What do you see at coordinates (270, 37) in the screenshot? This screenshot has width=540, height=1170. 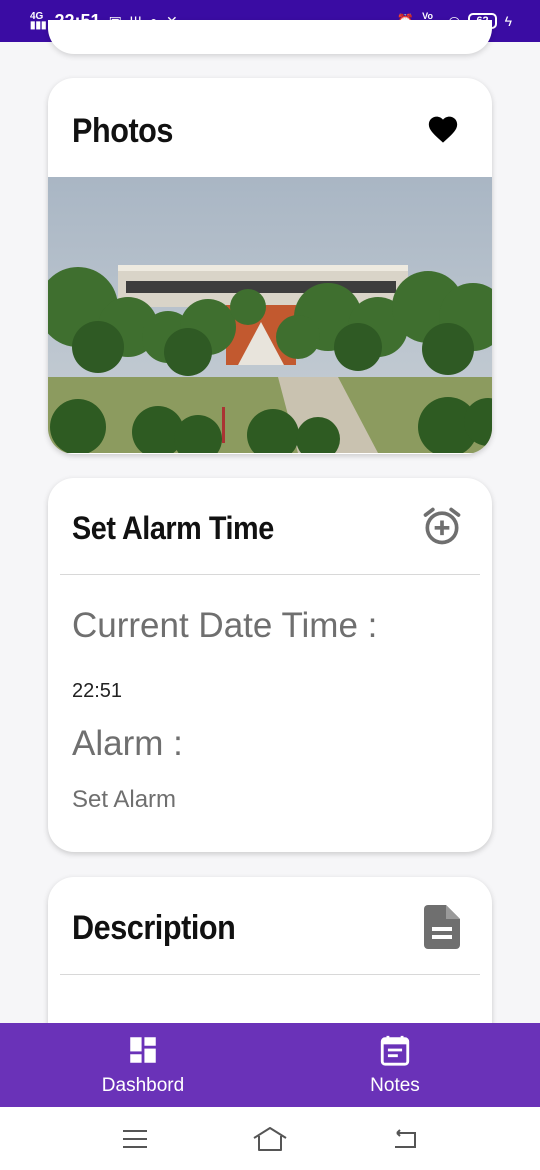 I see `previous-card-bottom` at bounding box center [270, 37].